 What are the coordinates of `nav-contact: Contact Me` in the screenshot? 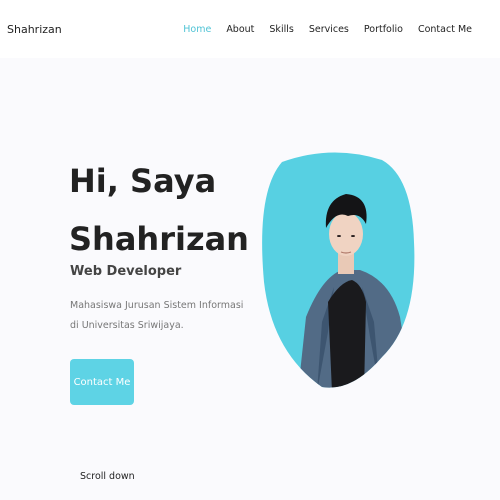 It's located at (445, 29).